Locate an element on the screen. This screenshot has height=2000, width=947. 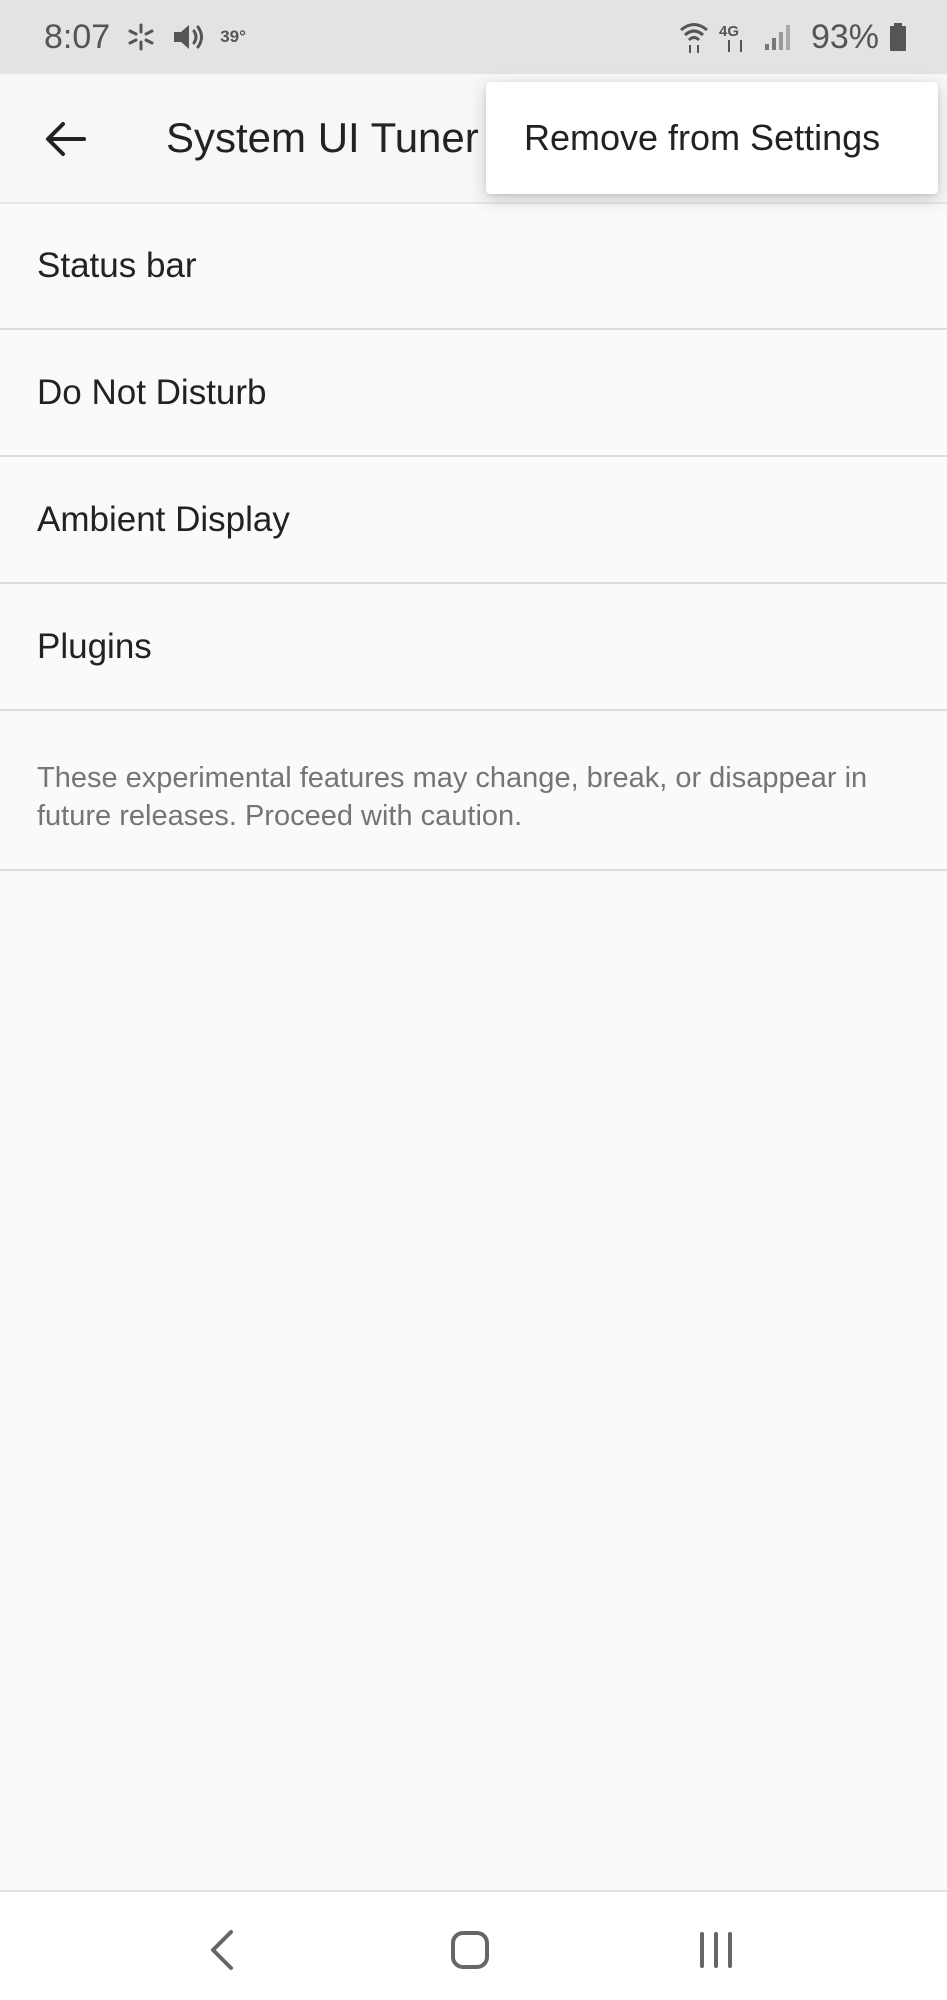
settings-item-do-not-disturb: Do Not Disturb is located at coordinates (473, 393).